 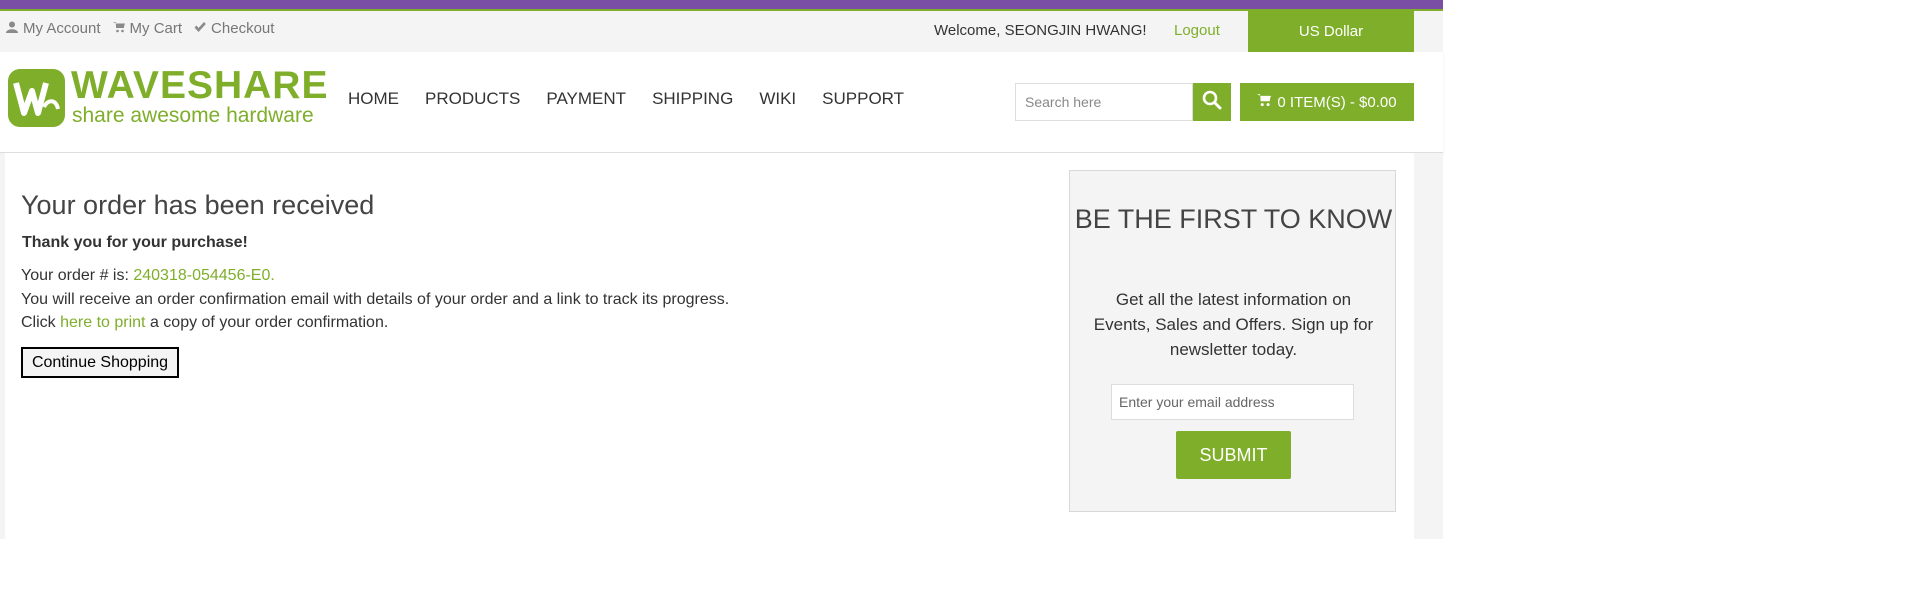 What do you see at coordinates (156, 28) in the screenshot?
I see `my-cart-label: My Cart` at bounding box center [156, 28].